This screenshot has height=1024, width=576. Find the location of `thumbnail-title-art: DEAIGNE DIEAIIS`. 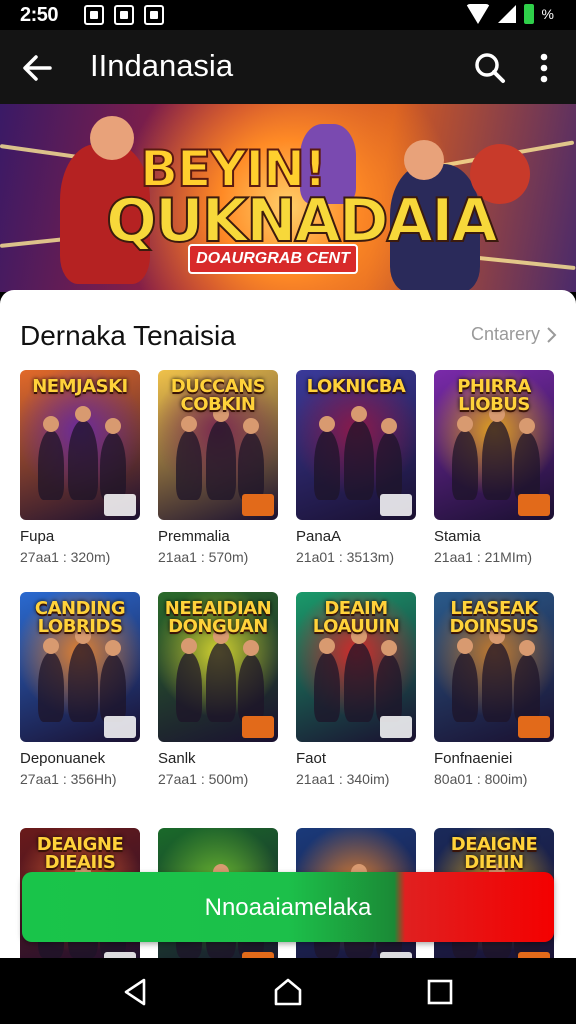

thumbnail-title-art: DEAIGNE DIEAIIS is located at coordinates (80, 853).